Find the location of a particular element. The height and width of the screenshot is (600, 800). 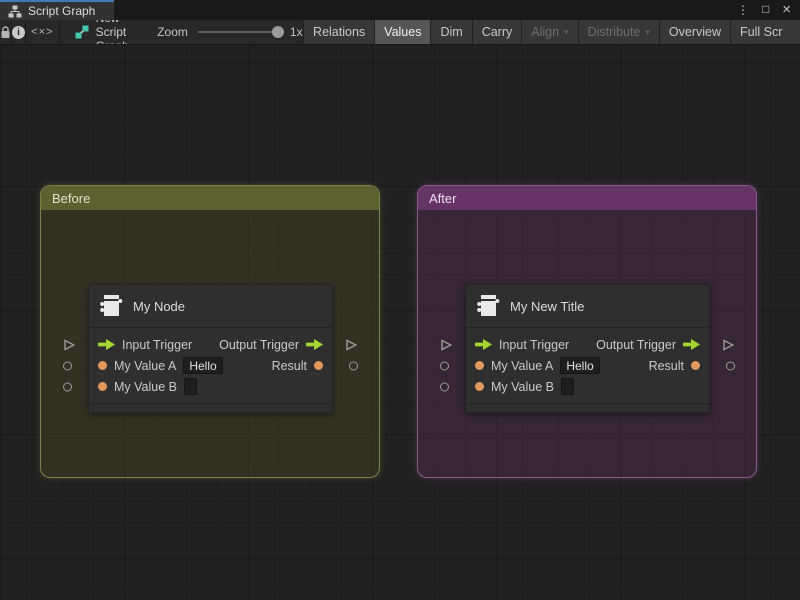

overview-button: Overview is located at coordinates (694, 32).